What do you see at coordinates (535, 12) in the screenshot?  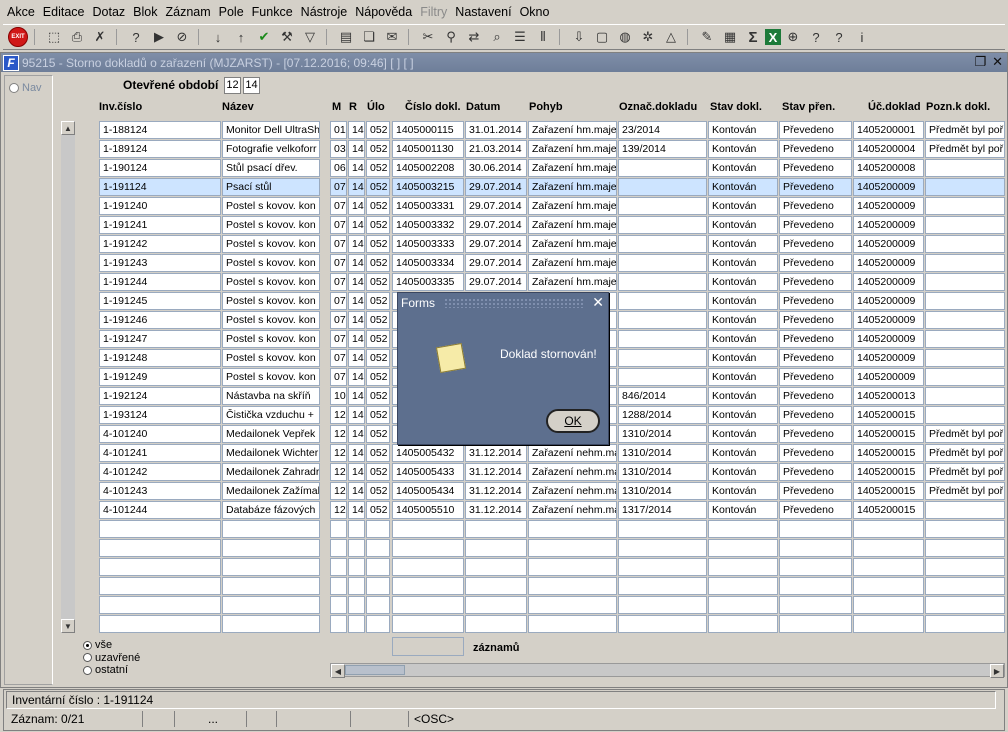 I see `menu-item-11: Okno` at bounding box center [535, 12].